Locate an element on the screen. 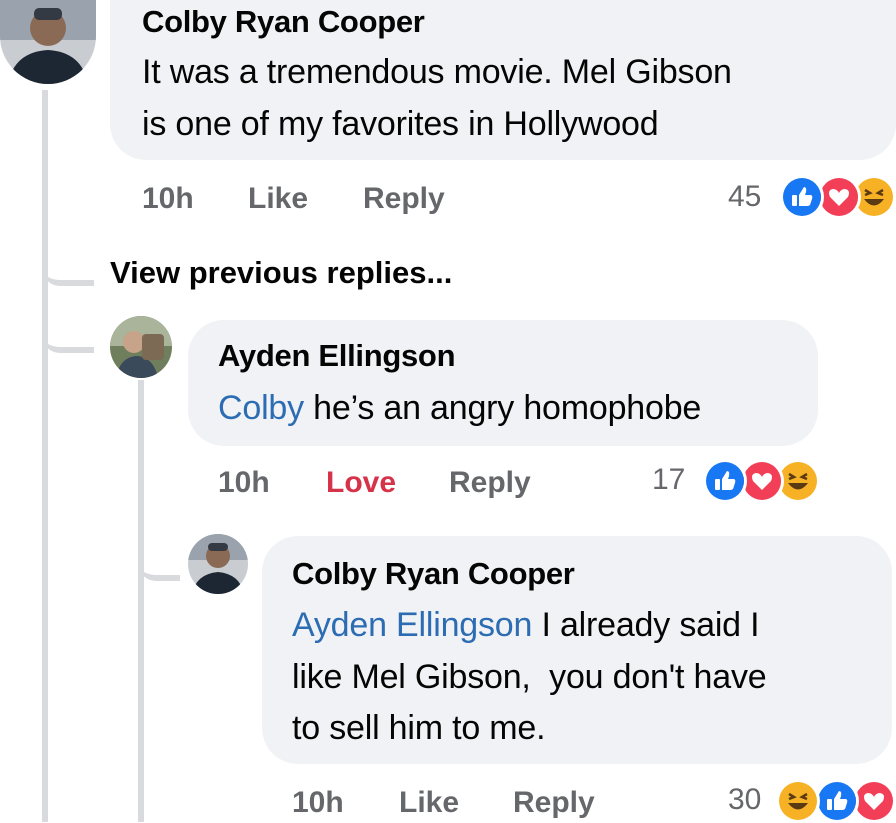 Image resolution: width=896 pixels, height=823 pixels. reply-text-line-2: like Mel Gibson, you don't have is located at coordinates (529, 677).